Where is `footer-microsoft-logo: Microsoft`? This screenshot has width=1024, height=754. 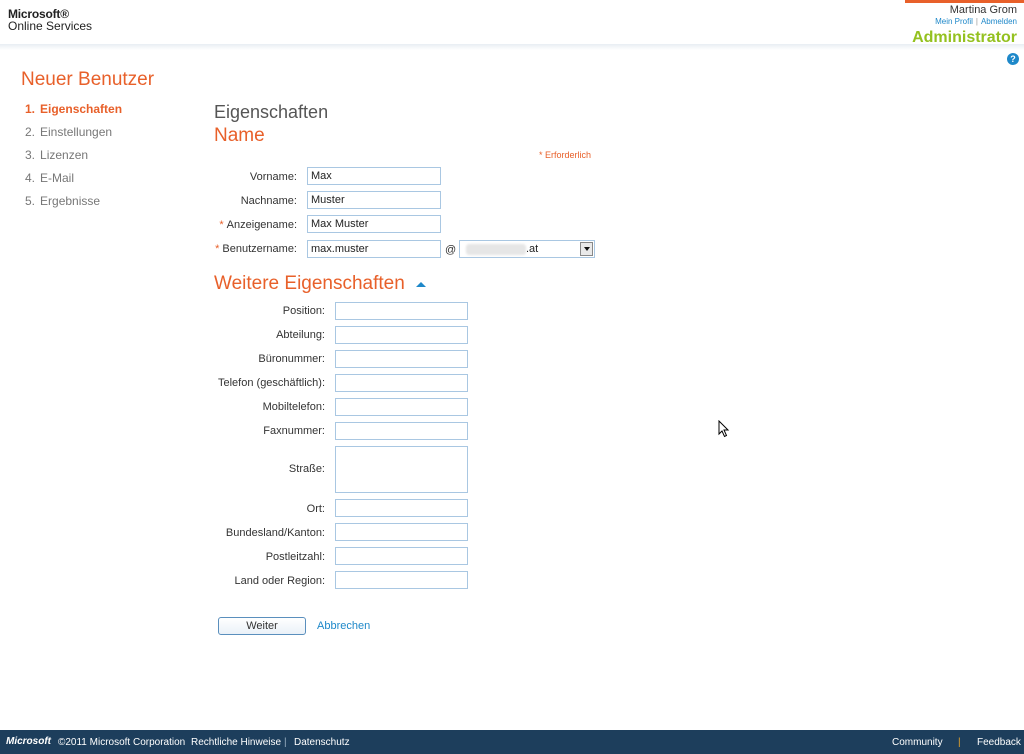 footer-microsoft-logo: Microsoft is located at coordinates (28, 741).